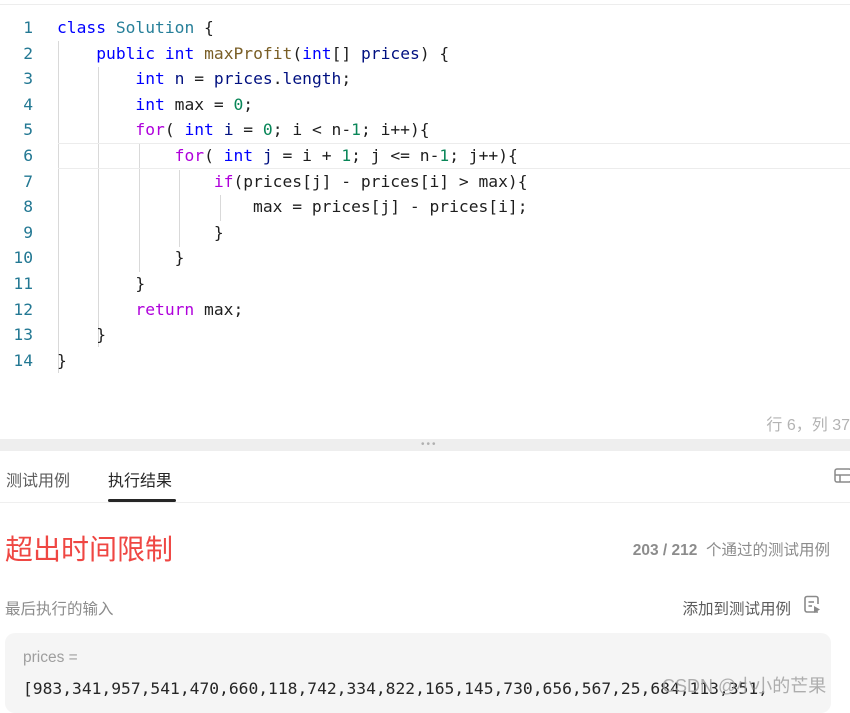 This screenshot has height=713, width=850. I want to click on code-line: 11 }, so click(425, 284).